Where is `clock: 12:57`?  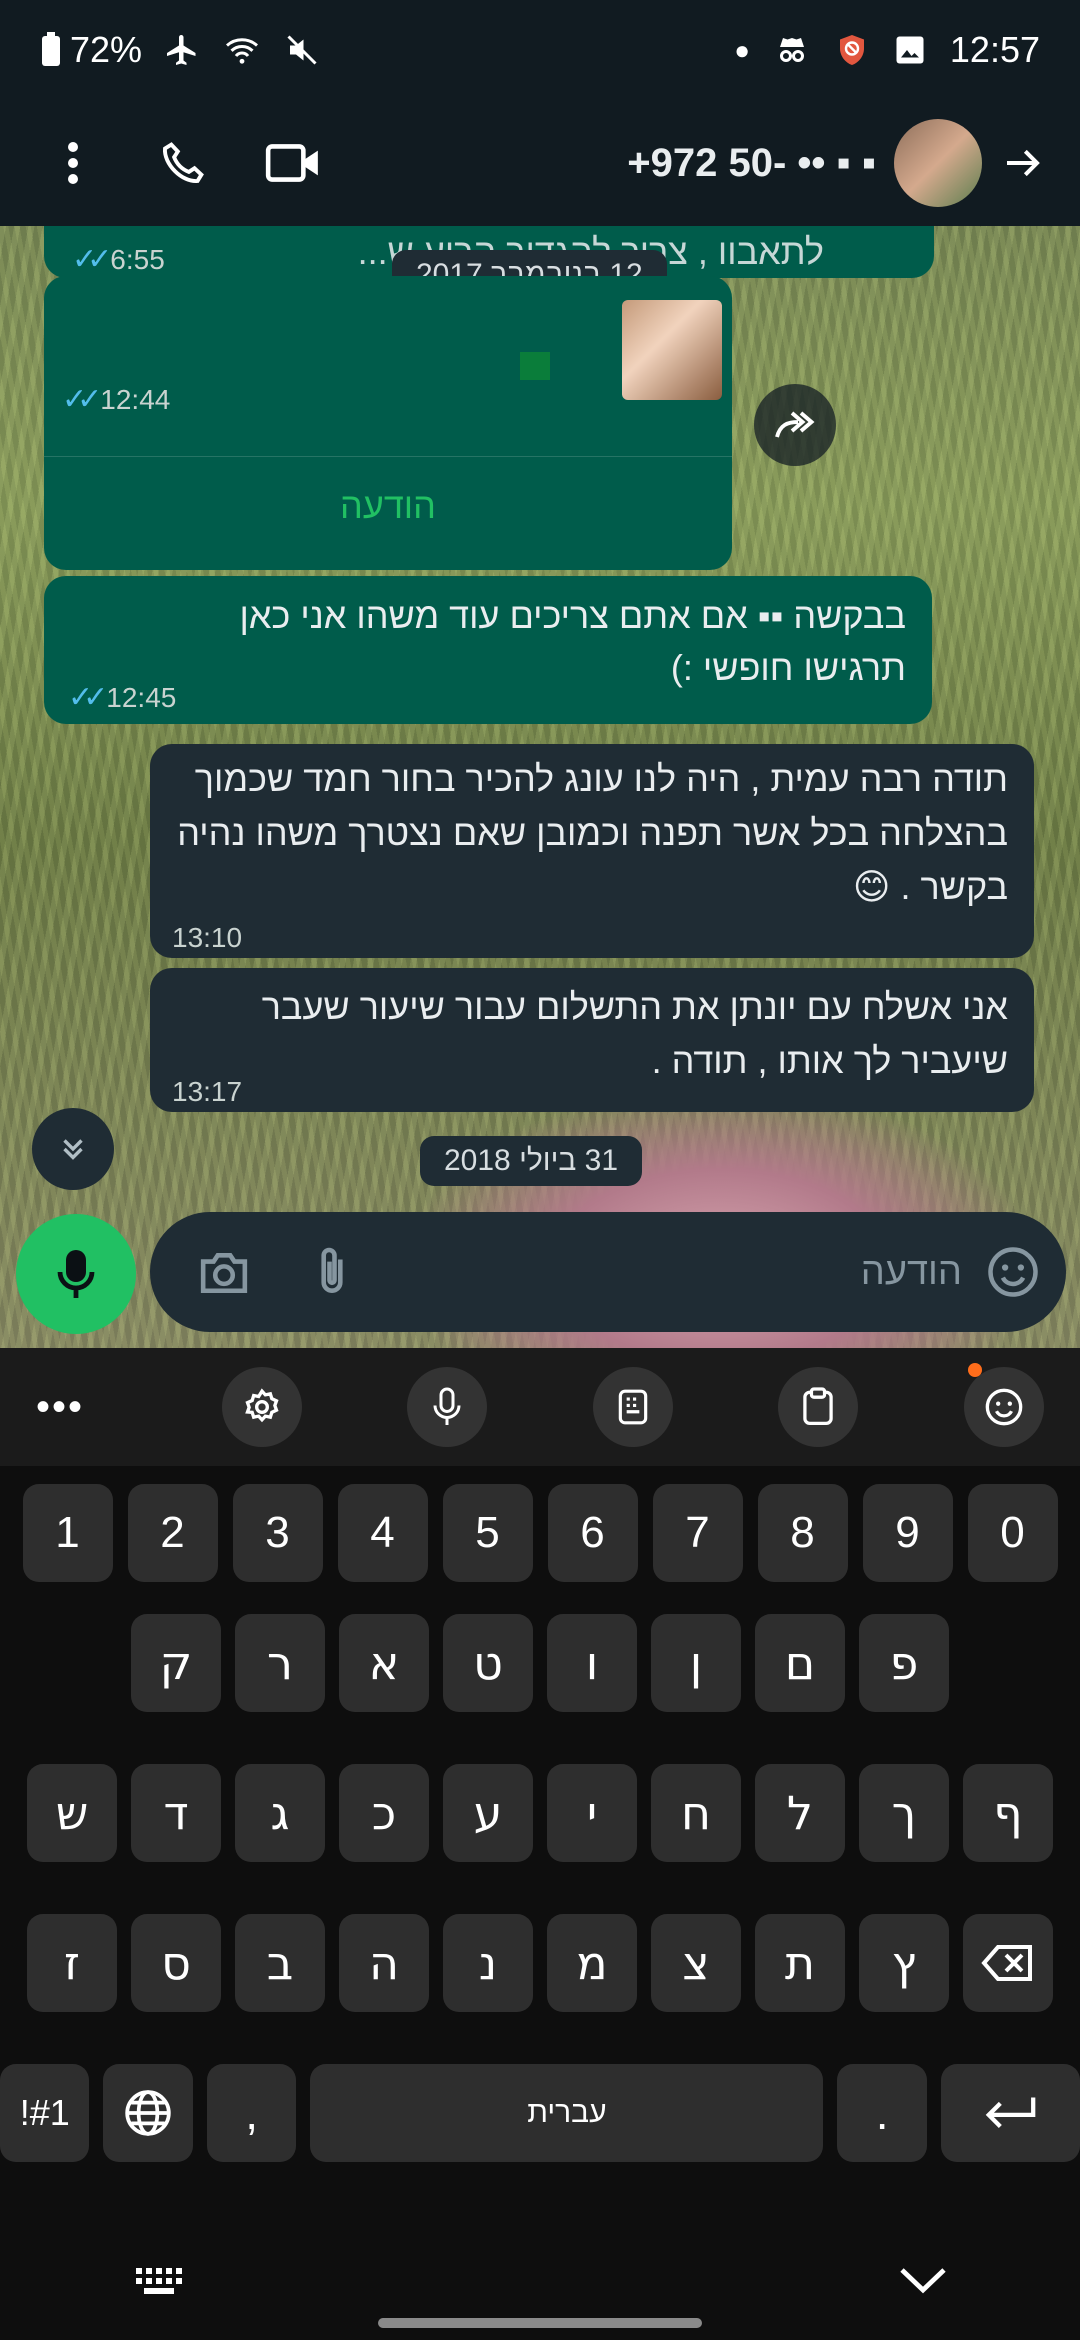 clock: 12:57 is located at coordinates (994, 49).